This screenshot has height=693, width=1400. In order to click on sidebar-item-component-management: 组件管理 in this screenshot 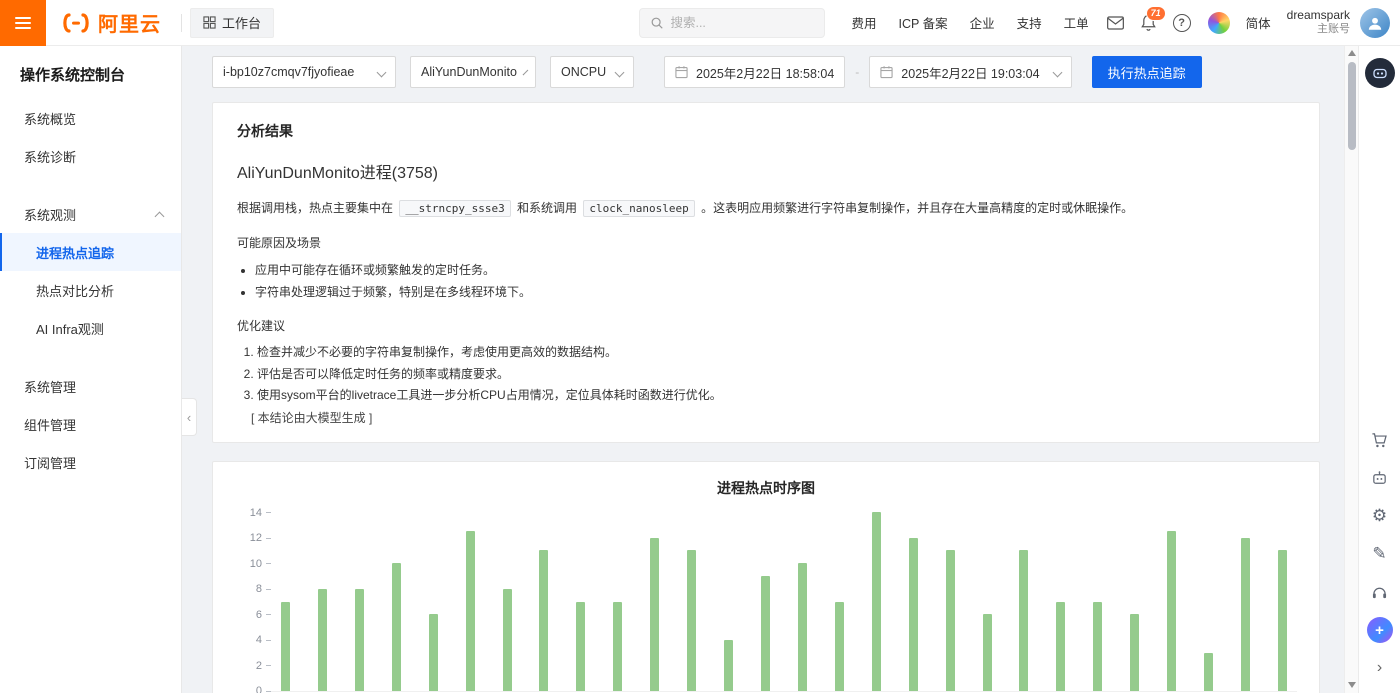, I will do `click(90, 424)`.